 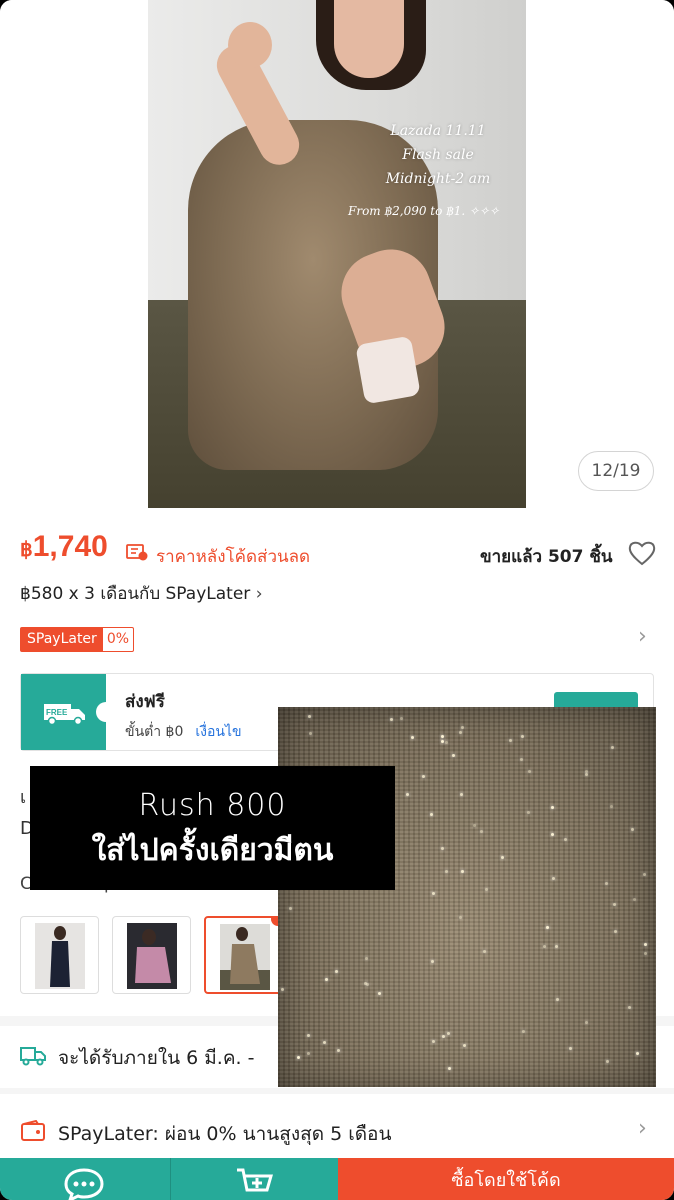 What do you see at coordinates (546, 557) in the screenshot?
I see `sold-count: ขายแล้ว 507 ชิ้น` at bounding box center [546, 557].